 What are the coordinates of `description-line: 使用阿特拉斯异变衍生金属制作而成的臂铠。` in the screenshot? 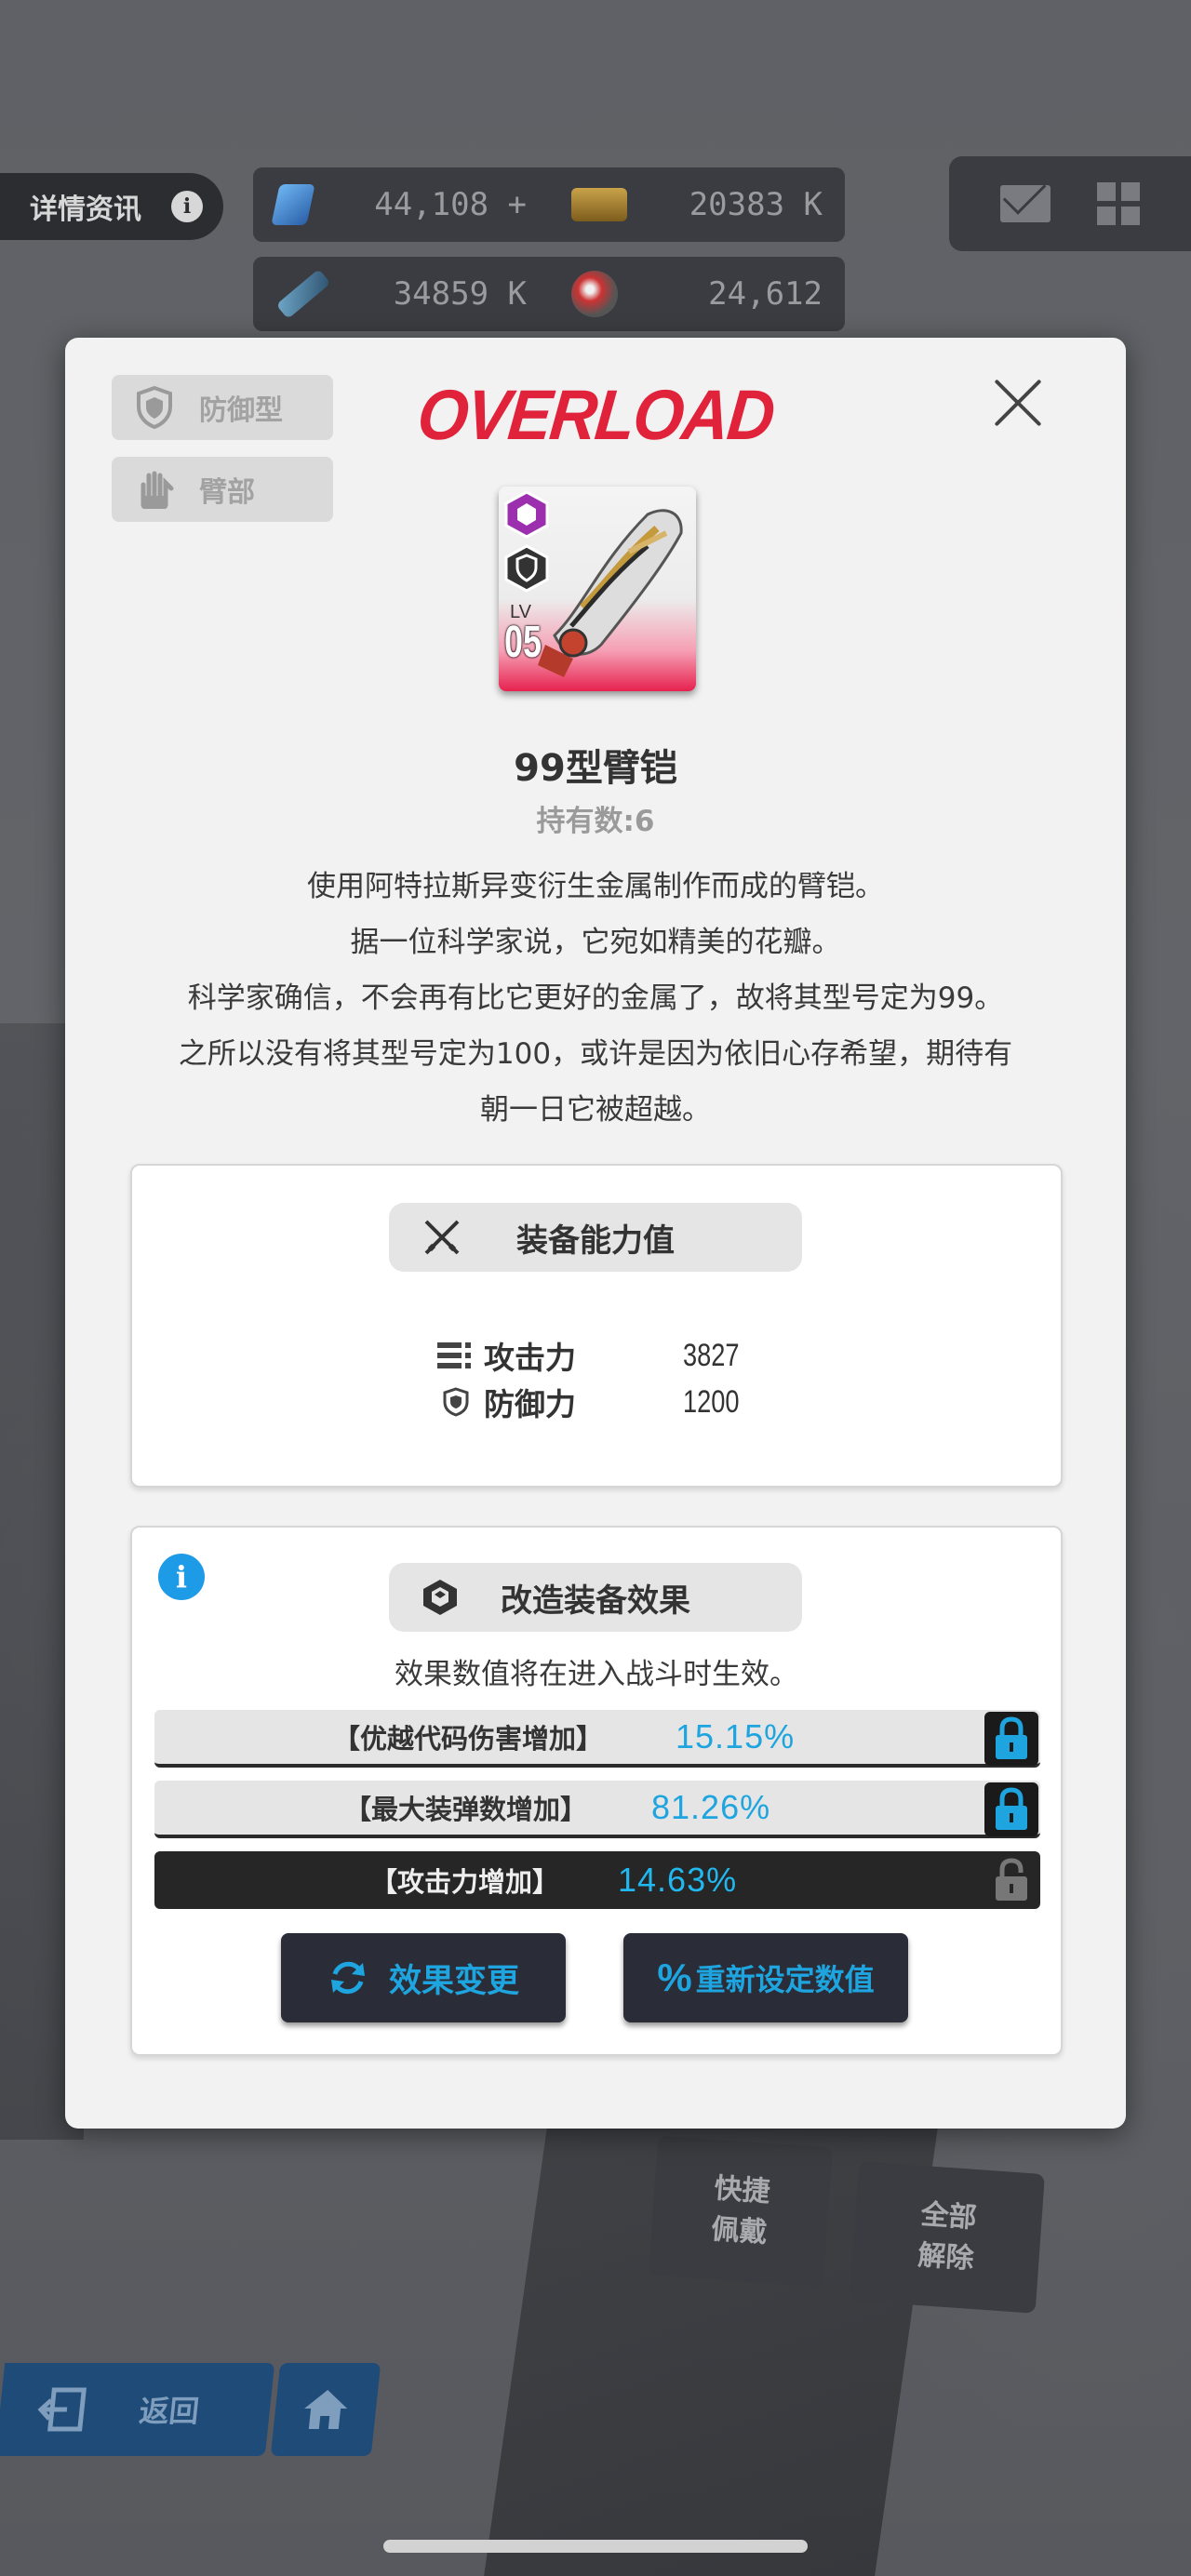 It's located at (595, 886).